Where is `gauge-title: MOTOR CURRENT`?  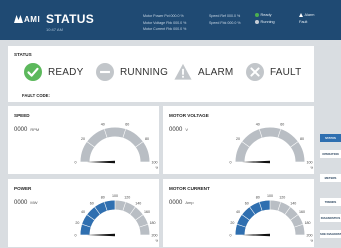 gauge-title: MOTOR CURRENT is located at coordinates (189, 188).